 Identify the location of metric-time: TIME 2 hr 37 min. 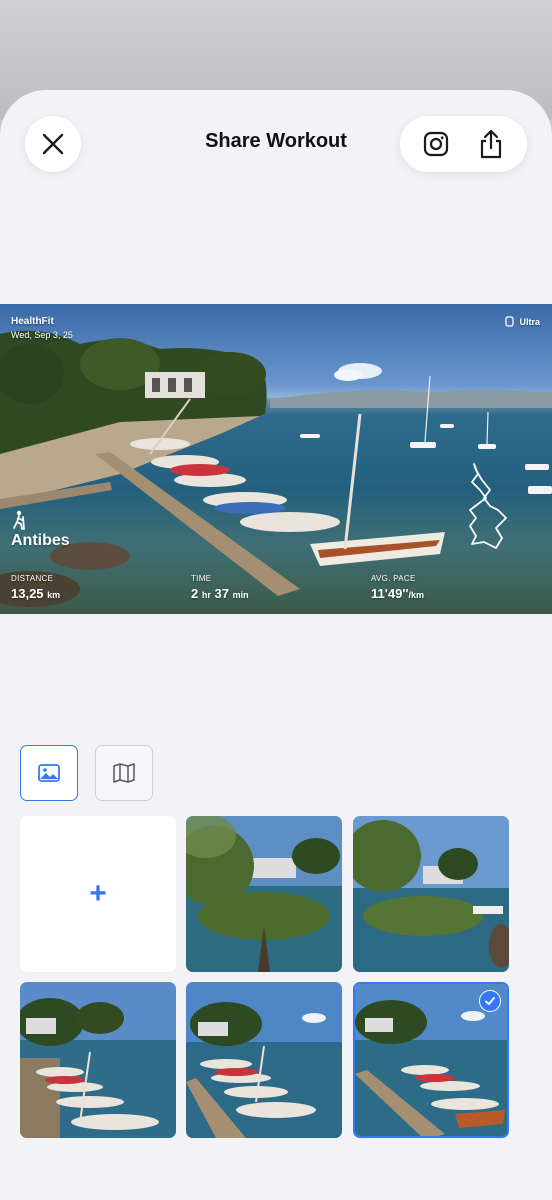
(220, 587).